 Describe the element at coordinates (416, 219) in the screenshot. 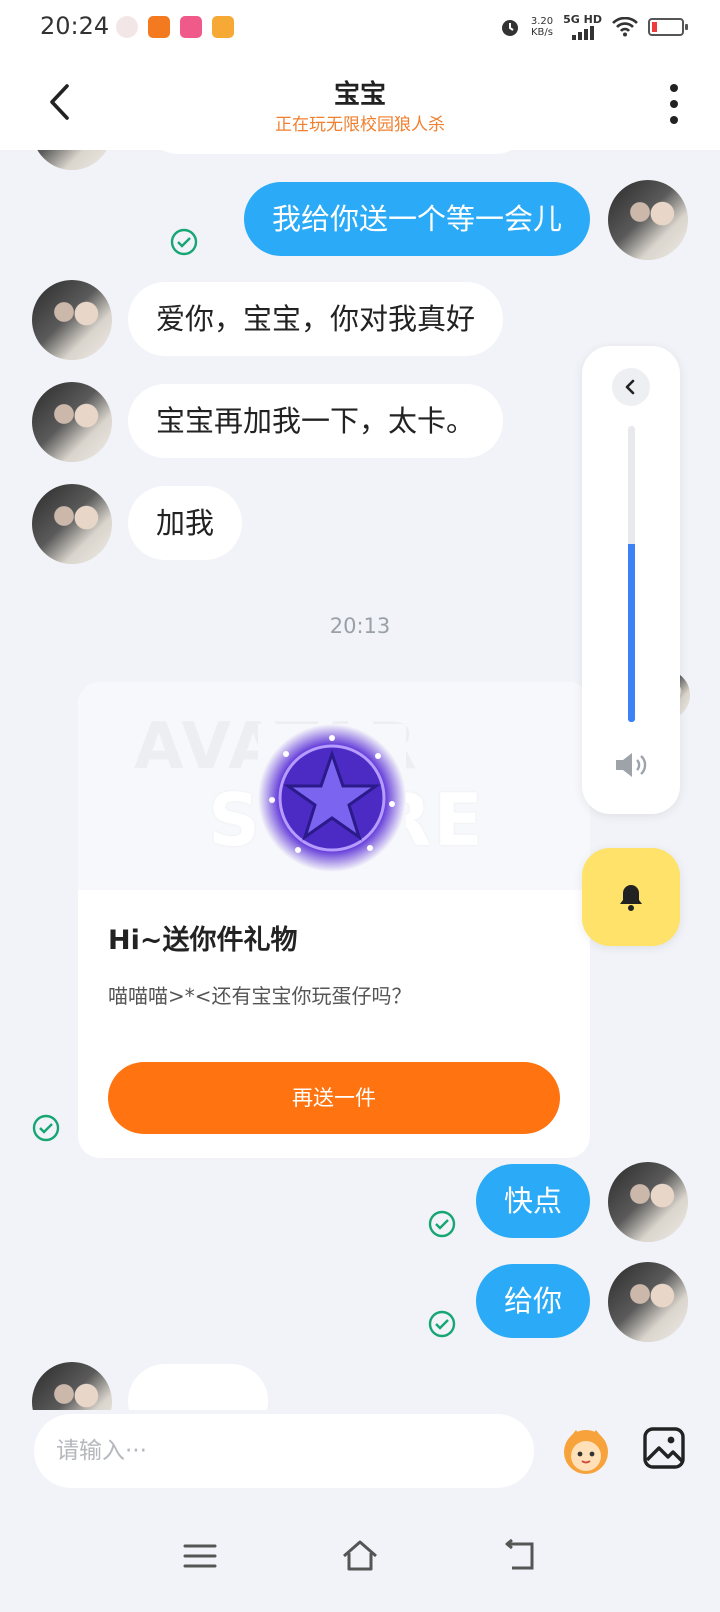

I see `message-bubble-outgoing: 我给你送一个等一会儿` at that location.